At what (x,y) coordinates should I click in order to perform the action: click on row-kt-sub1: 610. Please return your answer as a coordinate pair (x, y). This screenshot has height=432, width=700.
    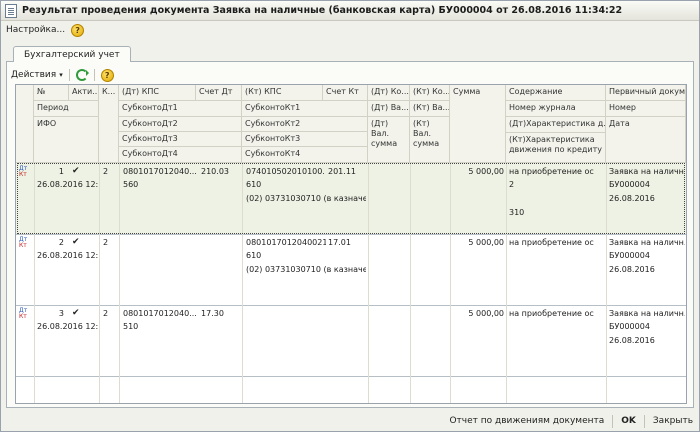
    Looking at the image, I should click on (254, 184).